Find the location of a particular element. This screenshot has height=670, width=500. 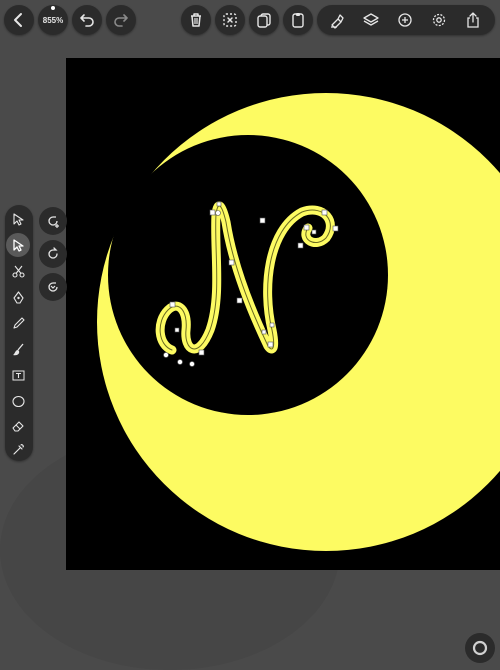

redo-icon is located at coordinates (121, 20).